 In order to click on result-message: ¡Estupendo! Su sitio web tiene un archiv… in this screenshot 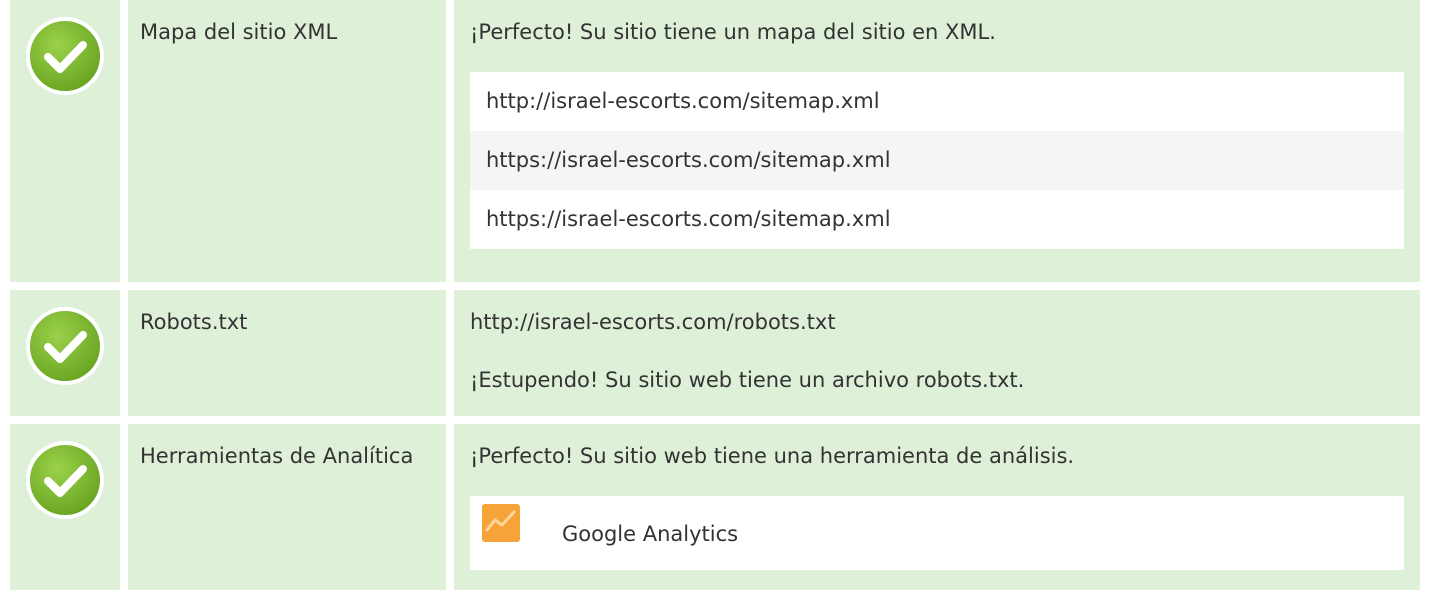, I will do `click(747, 380)`.